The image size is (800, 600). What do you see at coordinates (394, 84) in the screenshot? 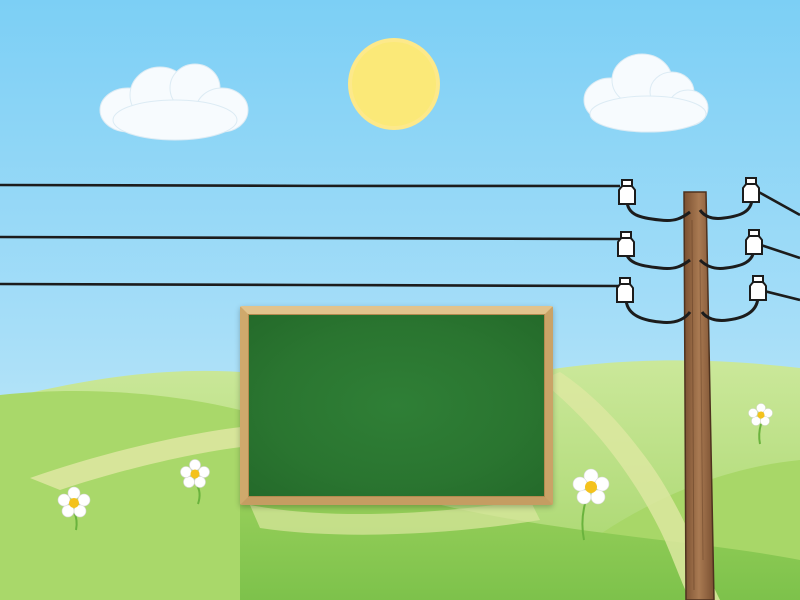
I see `sun-icon` at bounding box center [394, 84].